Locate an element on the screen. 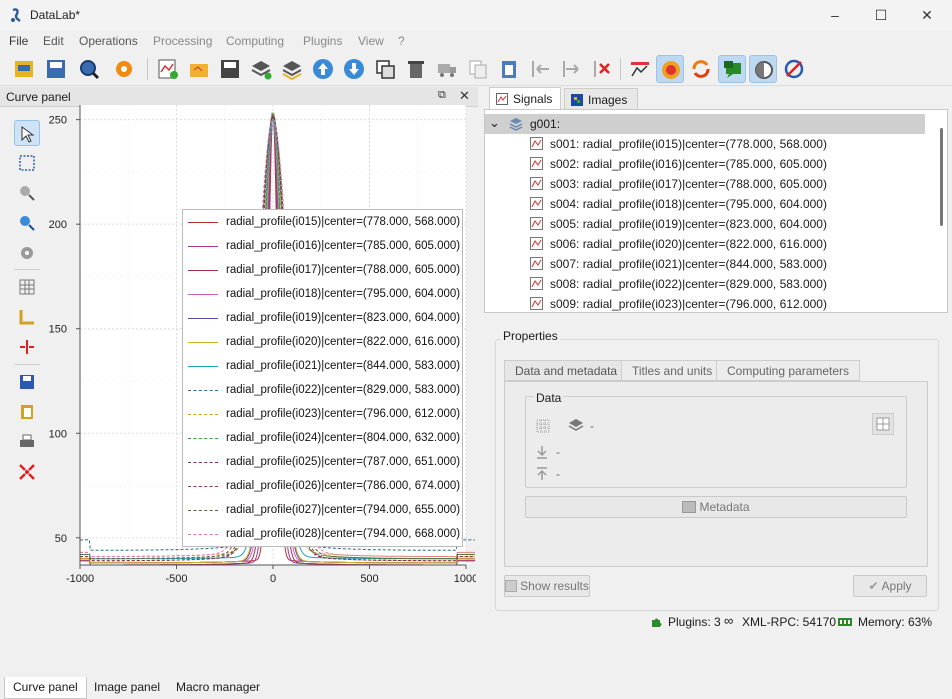  signal-toggle-button is located at coordinates (640, 69).